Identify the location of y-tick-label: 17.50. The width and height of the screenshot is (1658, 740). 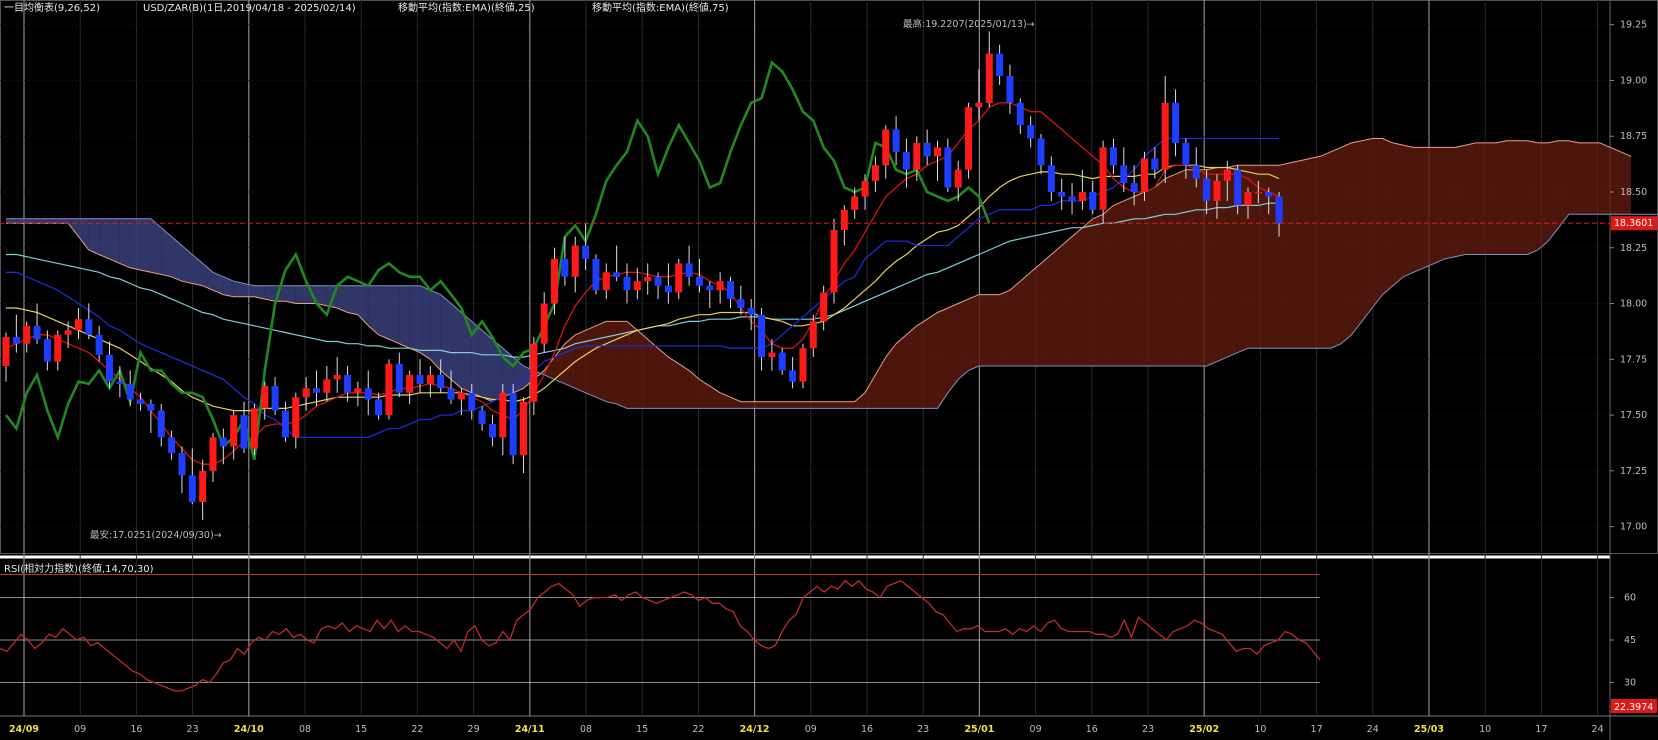
(1633, 415).